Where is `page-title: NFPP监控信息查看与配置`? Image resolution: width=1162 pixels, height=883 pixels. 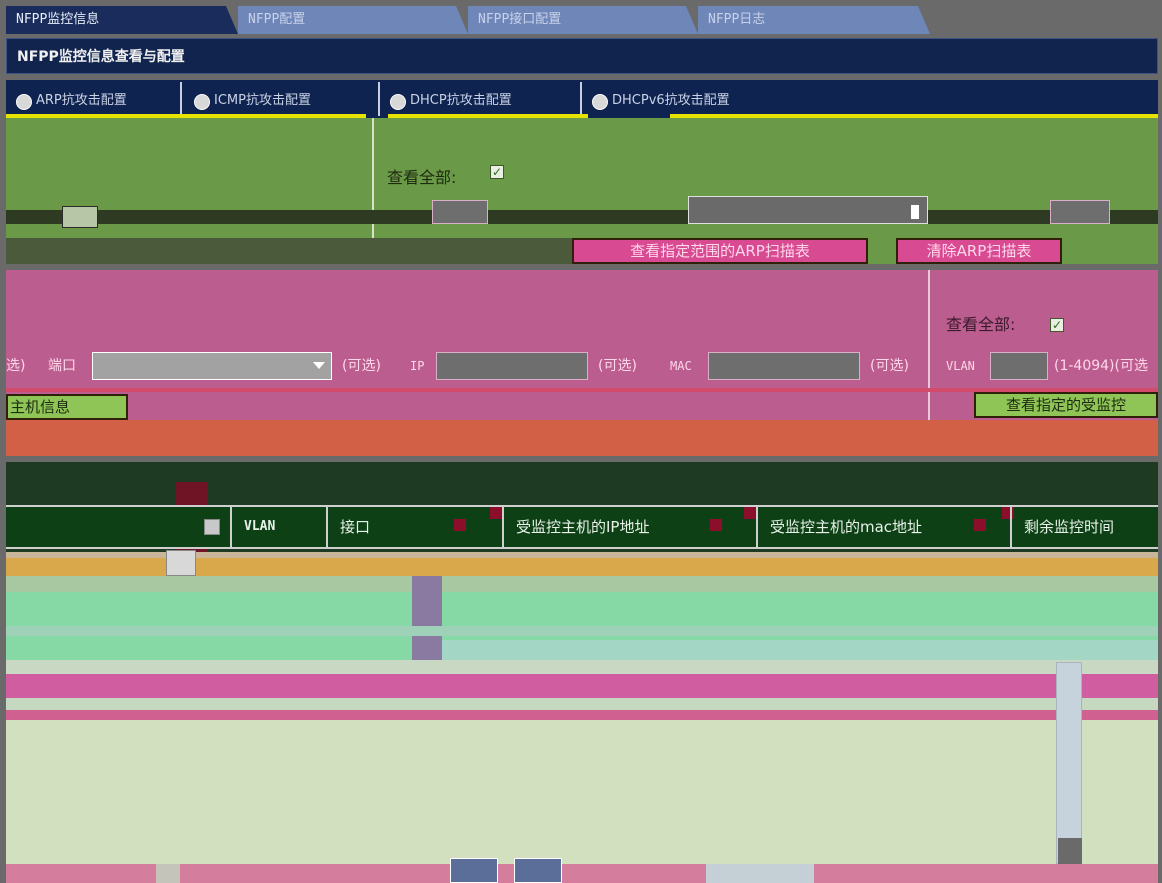
page-title: NFPP监控信息查看与配置 is located at coordinates (582, 56).